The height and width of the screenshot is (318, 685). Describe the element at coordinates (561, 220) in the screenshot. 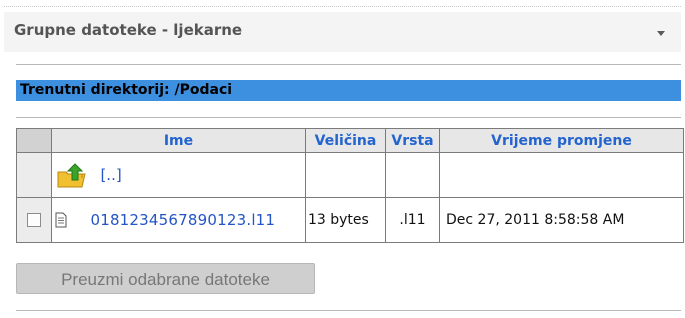

I see `file-modified-cell: Dec 27, 2011 8:58:58 AM` at that location.